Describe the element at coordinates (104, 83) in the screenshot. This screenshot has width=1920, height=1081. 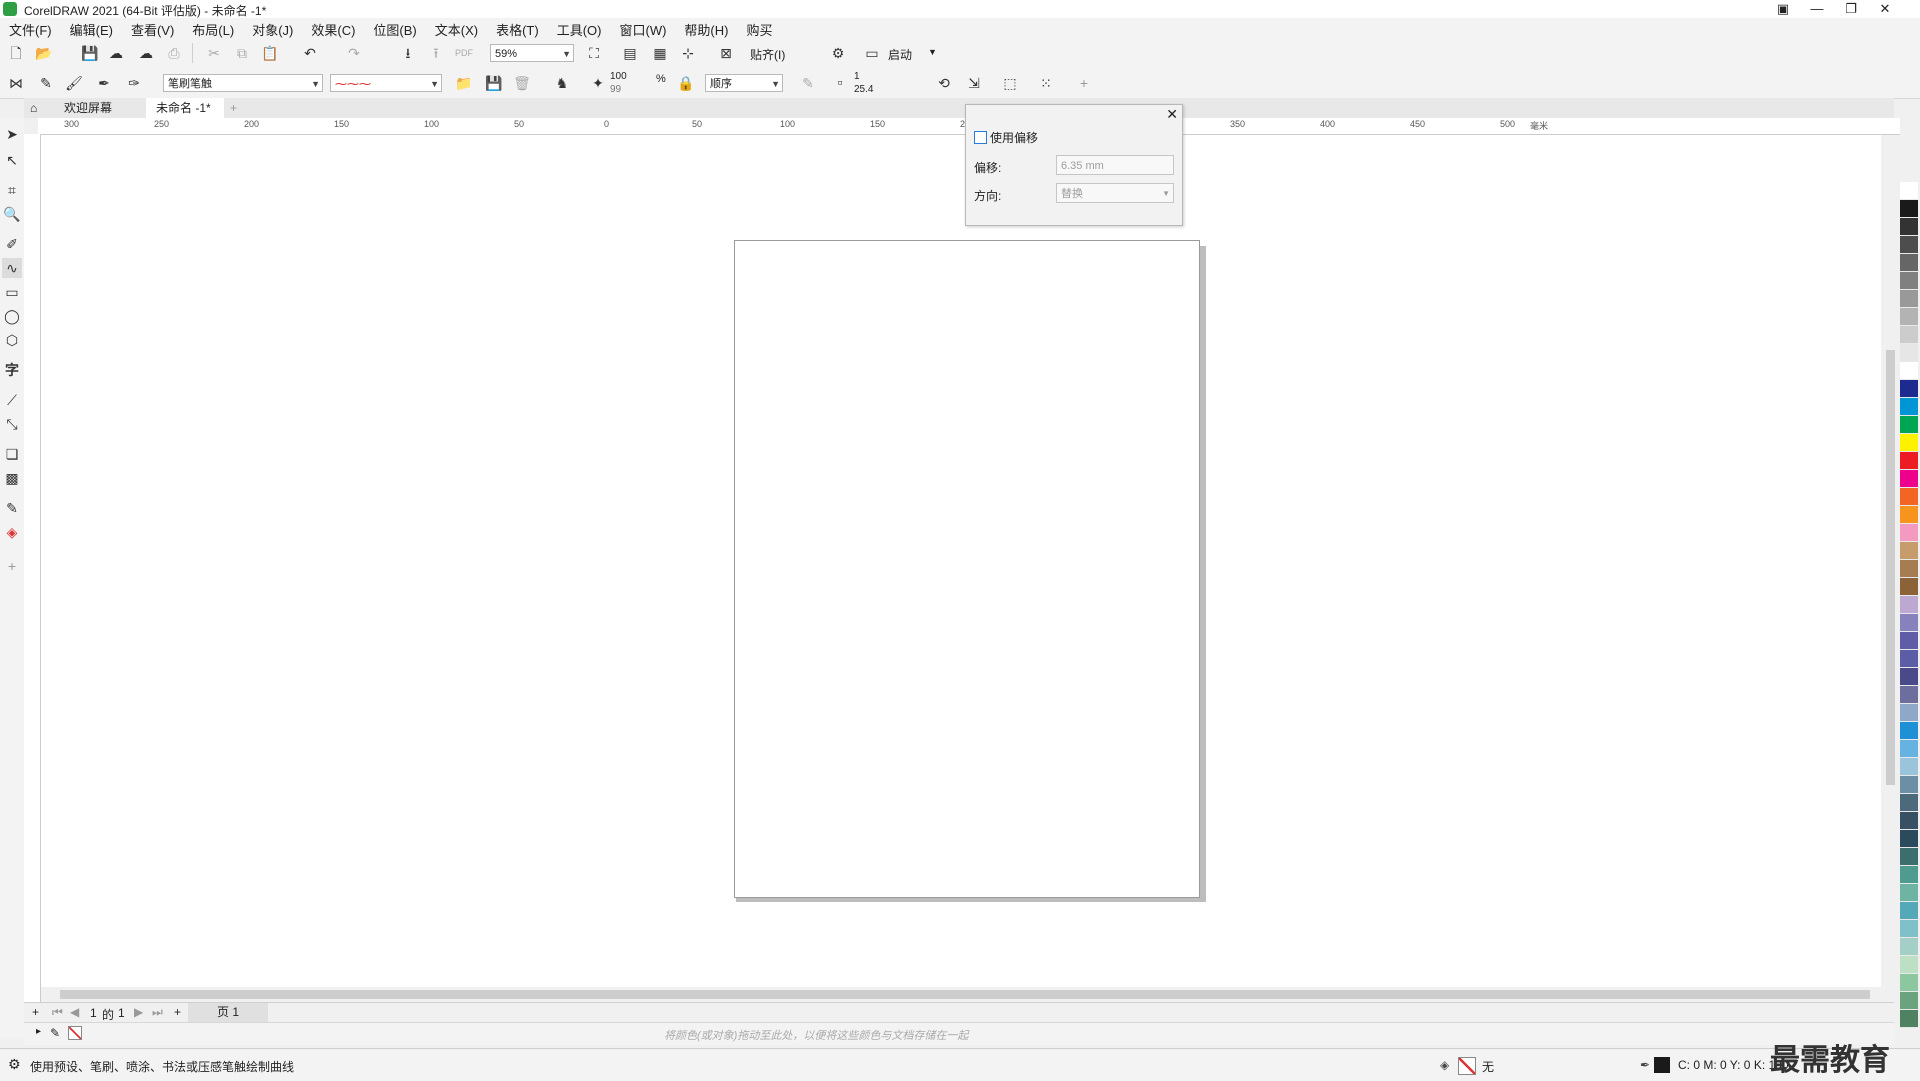
I see `sprayer-mode-icon: ✒` at that location.